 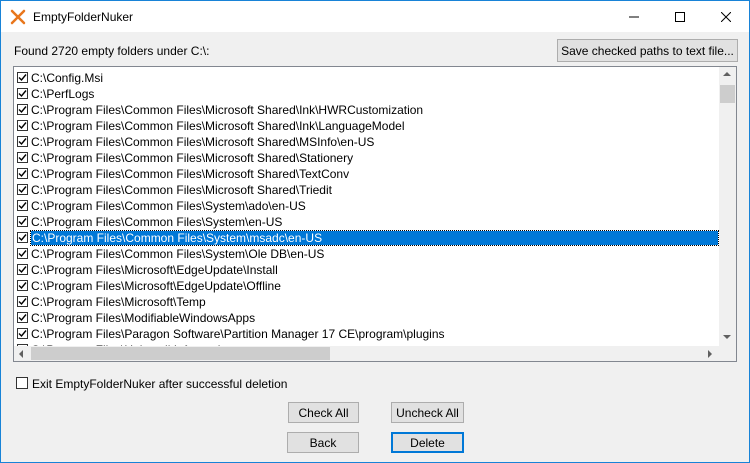 I want to click on close-button, so click(x=726, y=16).